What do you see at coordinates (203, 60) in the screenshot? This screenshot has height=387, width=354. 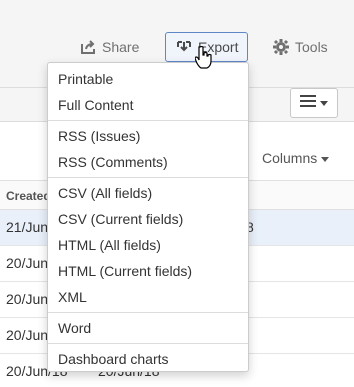 I see `hand-cursor-icon` at bounding box center [203, 60].